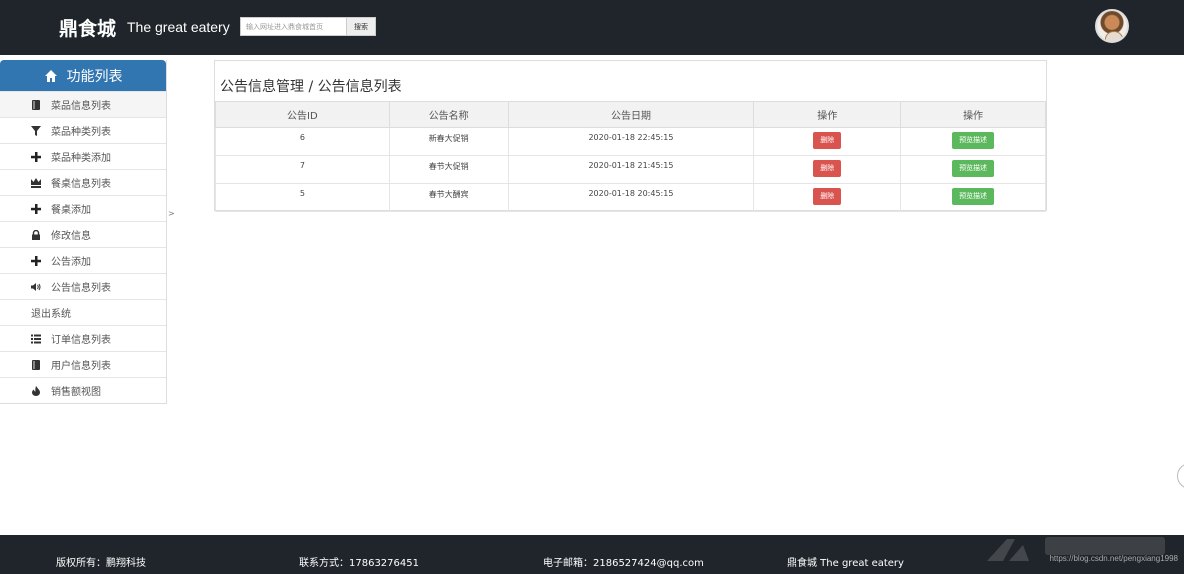 The height and width of the screenshot is (574, 1184). I want to click on list-icon, so click(36, 339).